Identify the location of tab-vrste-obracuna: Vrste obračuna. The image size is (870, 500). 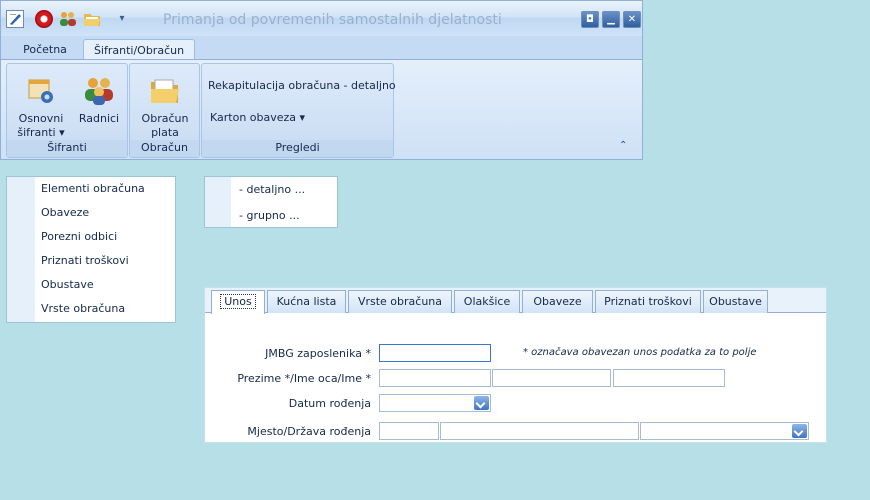
(400, 301).